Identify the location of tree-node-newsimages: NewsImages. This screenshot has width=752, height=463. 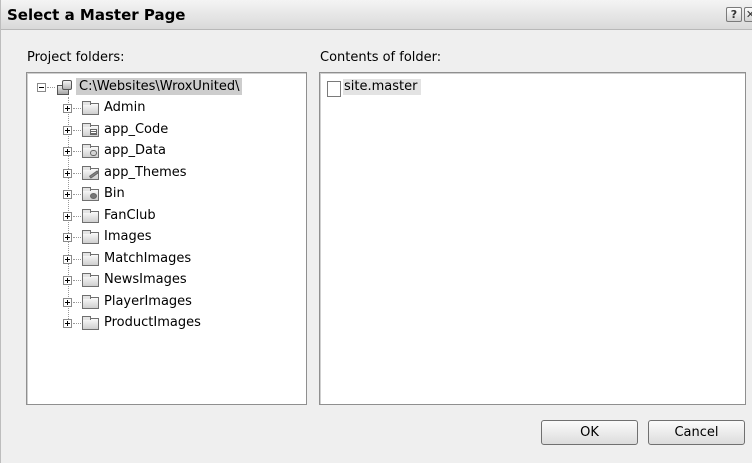
(173, 281).